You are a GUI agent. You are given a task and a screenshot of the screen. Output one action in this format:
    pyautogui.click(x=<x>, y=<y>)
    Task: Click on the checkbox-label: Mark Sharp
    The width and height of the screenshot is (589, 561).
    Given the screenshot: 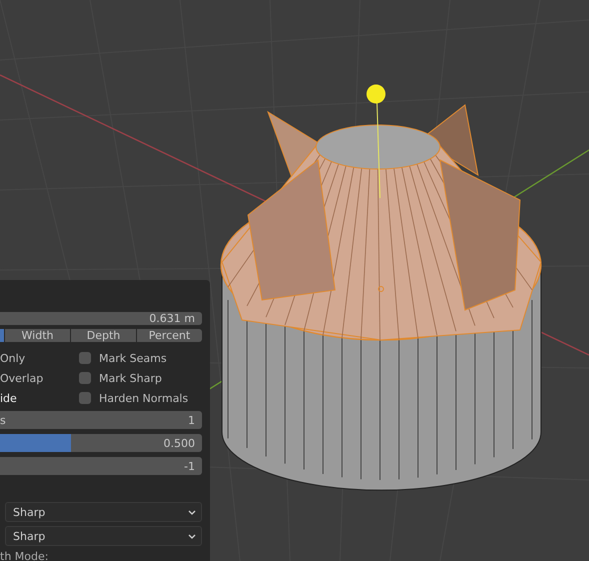 What is the action you would take?
    pyautogui.click(x=130, y=378)
    